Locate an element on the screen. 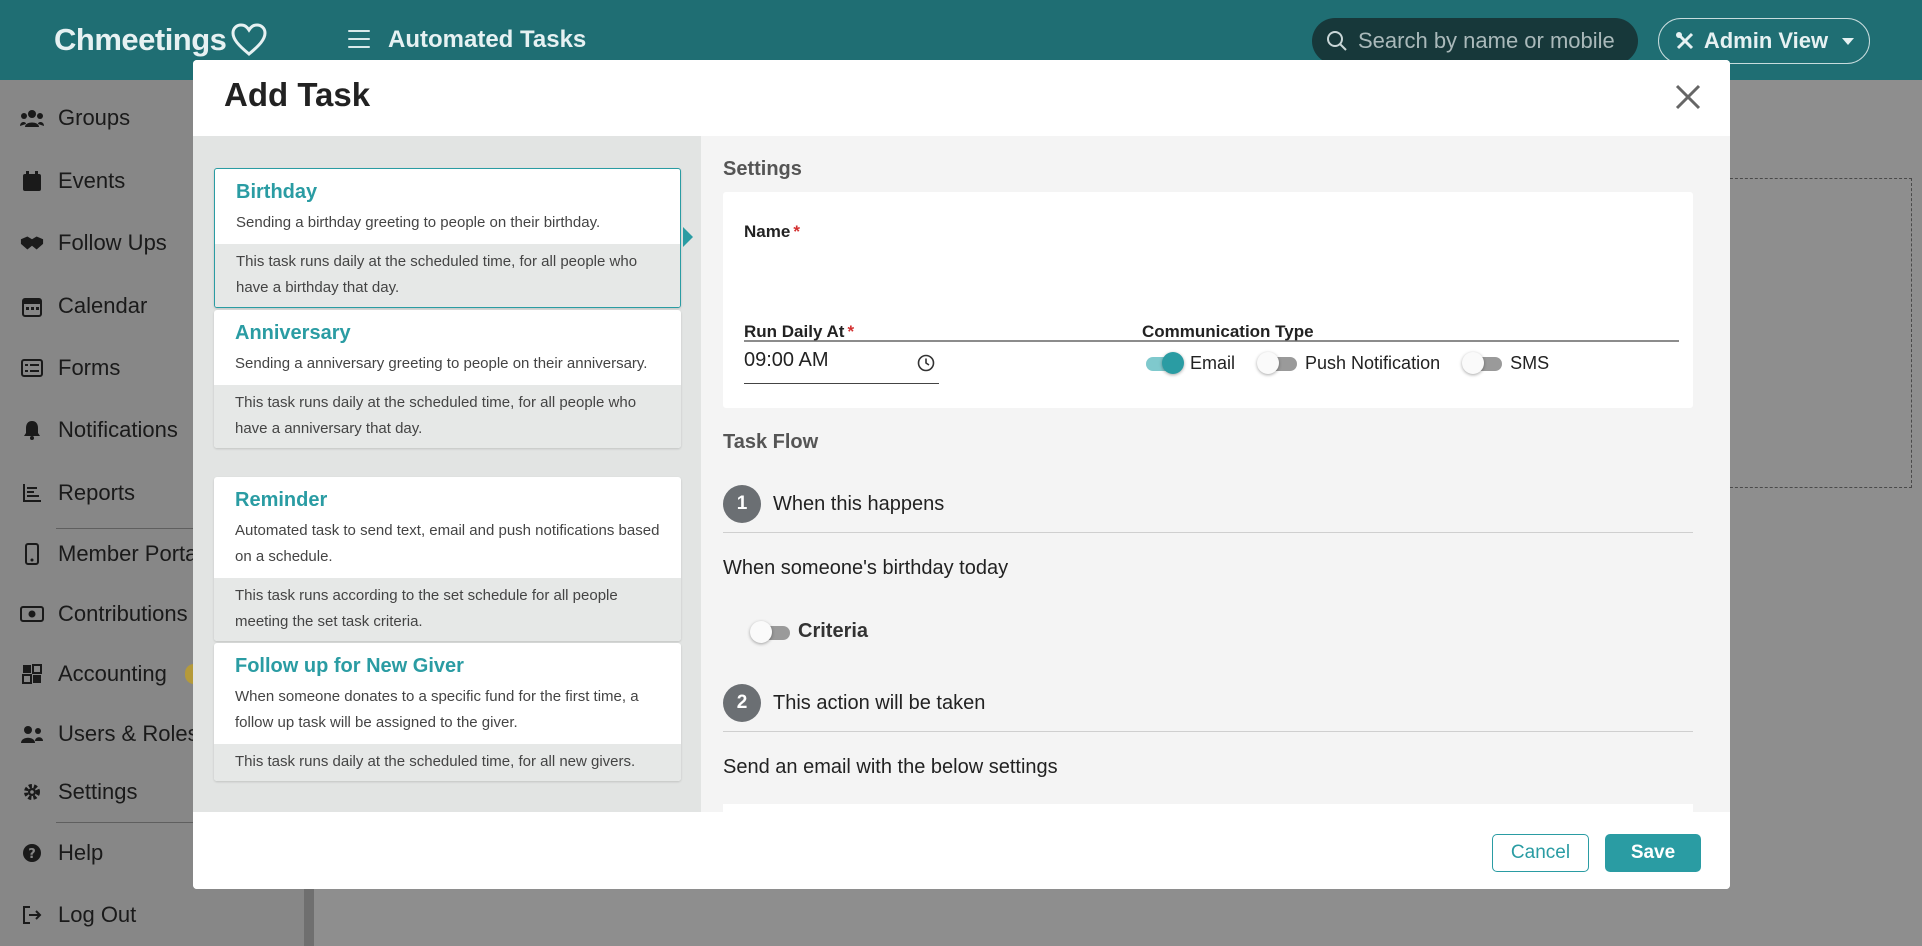  sidebar-item-users-roles: Users & Roles is located at coordinates (109, 734).